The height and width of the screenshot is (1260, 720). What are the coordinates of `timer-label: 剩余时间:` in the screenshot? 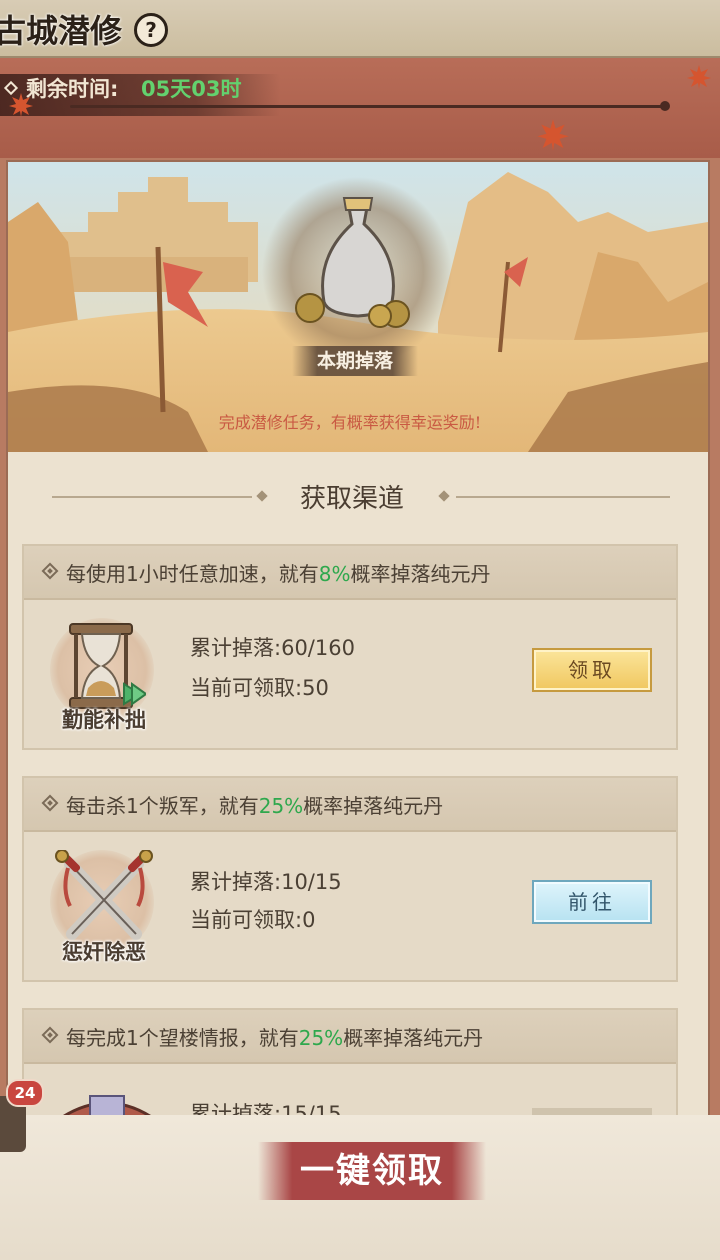 It's located at (72, 89).